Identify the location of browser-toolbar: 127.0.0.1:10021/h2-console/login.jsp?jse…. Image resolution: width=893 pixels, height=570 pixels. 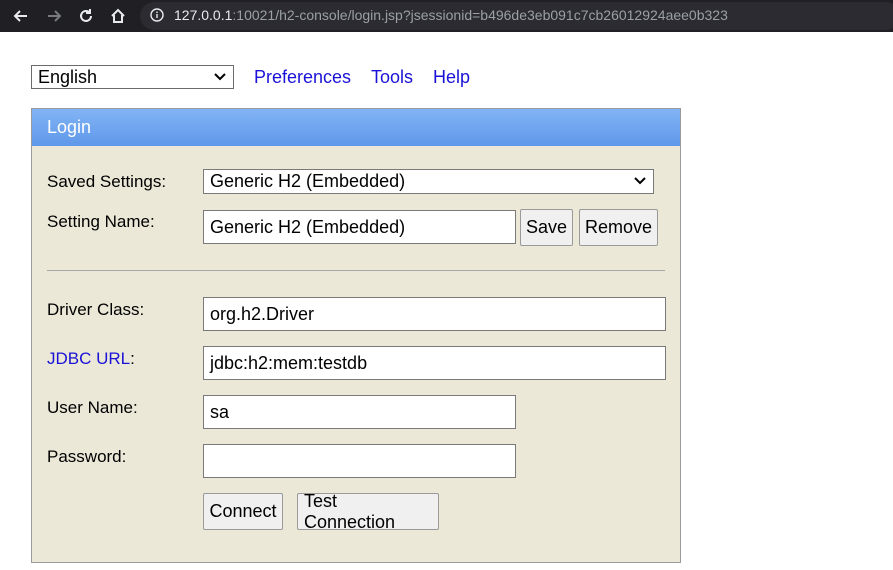
(446, 16).